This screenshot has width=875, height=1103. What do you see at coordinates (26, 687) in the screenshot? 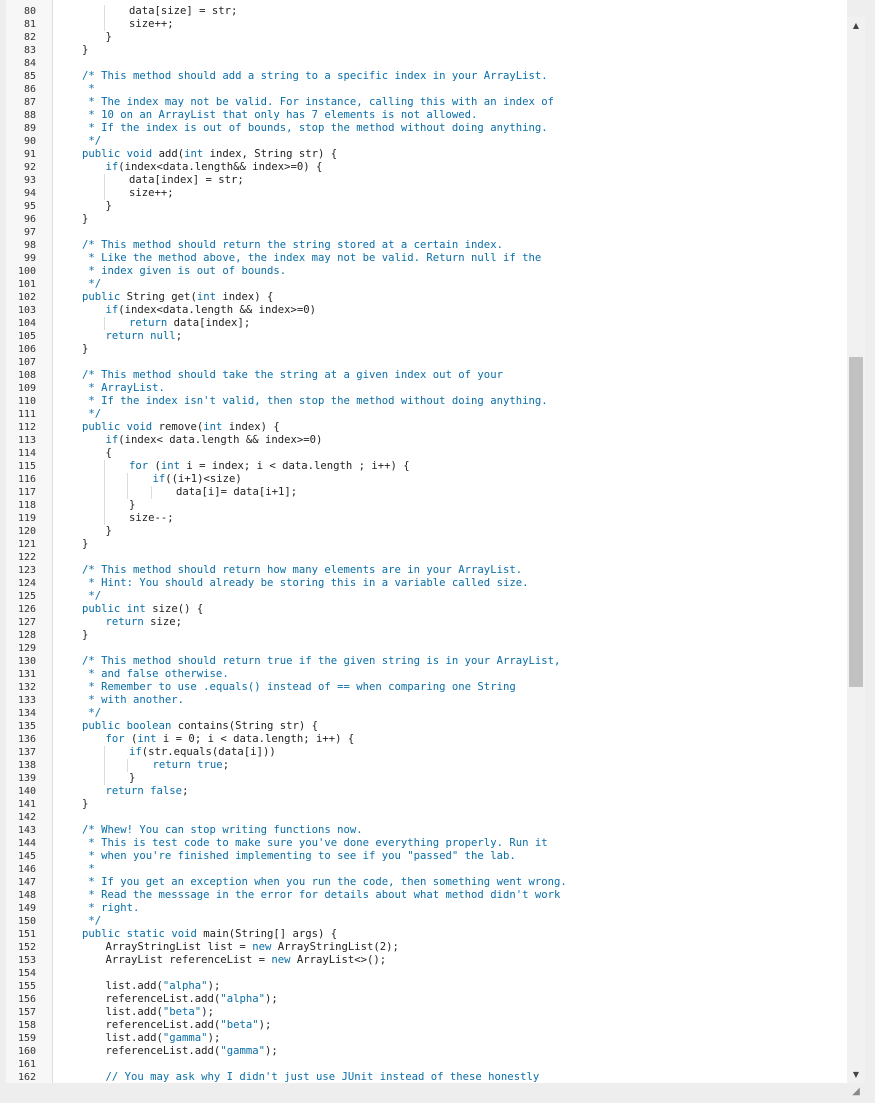
I see `line-number: 132` at bounding box center [26, 687].